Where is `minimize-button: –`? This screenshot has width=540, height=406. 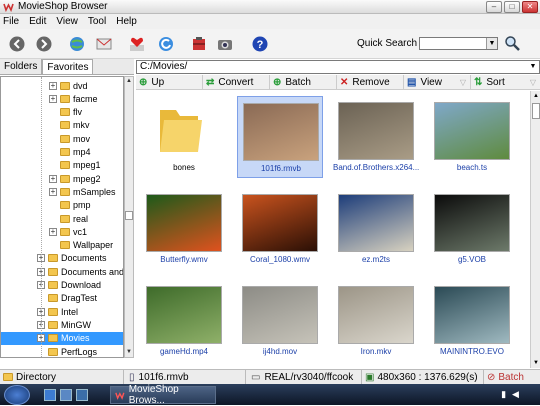
minimize-button: – is located at coordinates (494, 7).